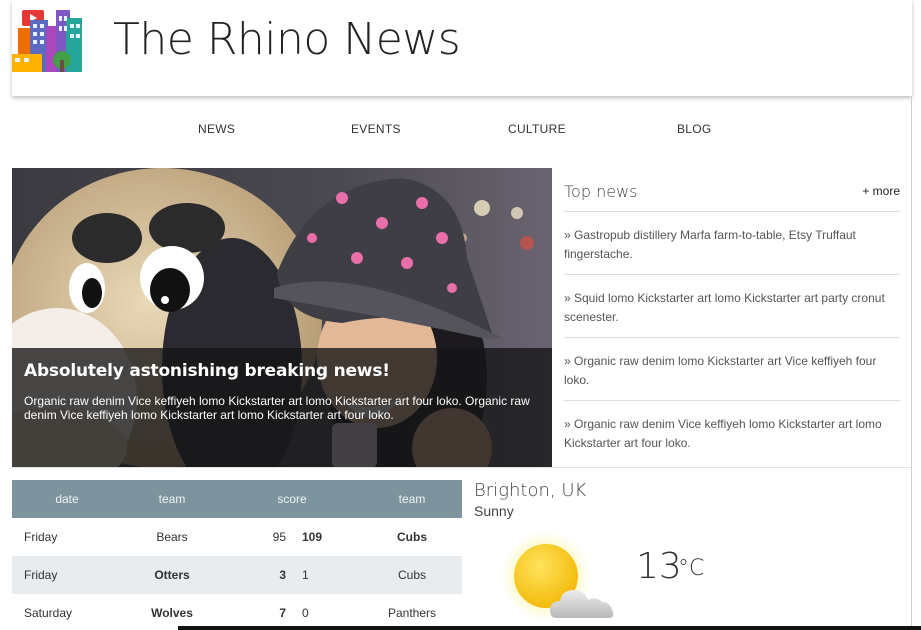 The height and width of the screenshot is (630, 921). I want to click on site-title: The Rhino News, so click(287, 39).